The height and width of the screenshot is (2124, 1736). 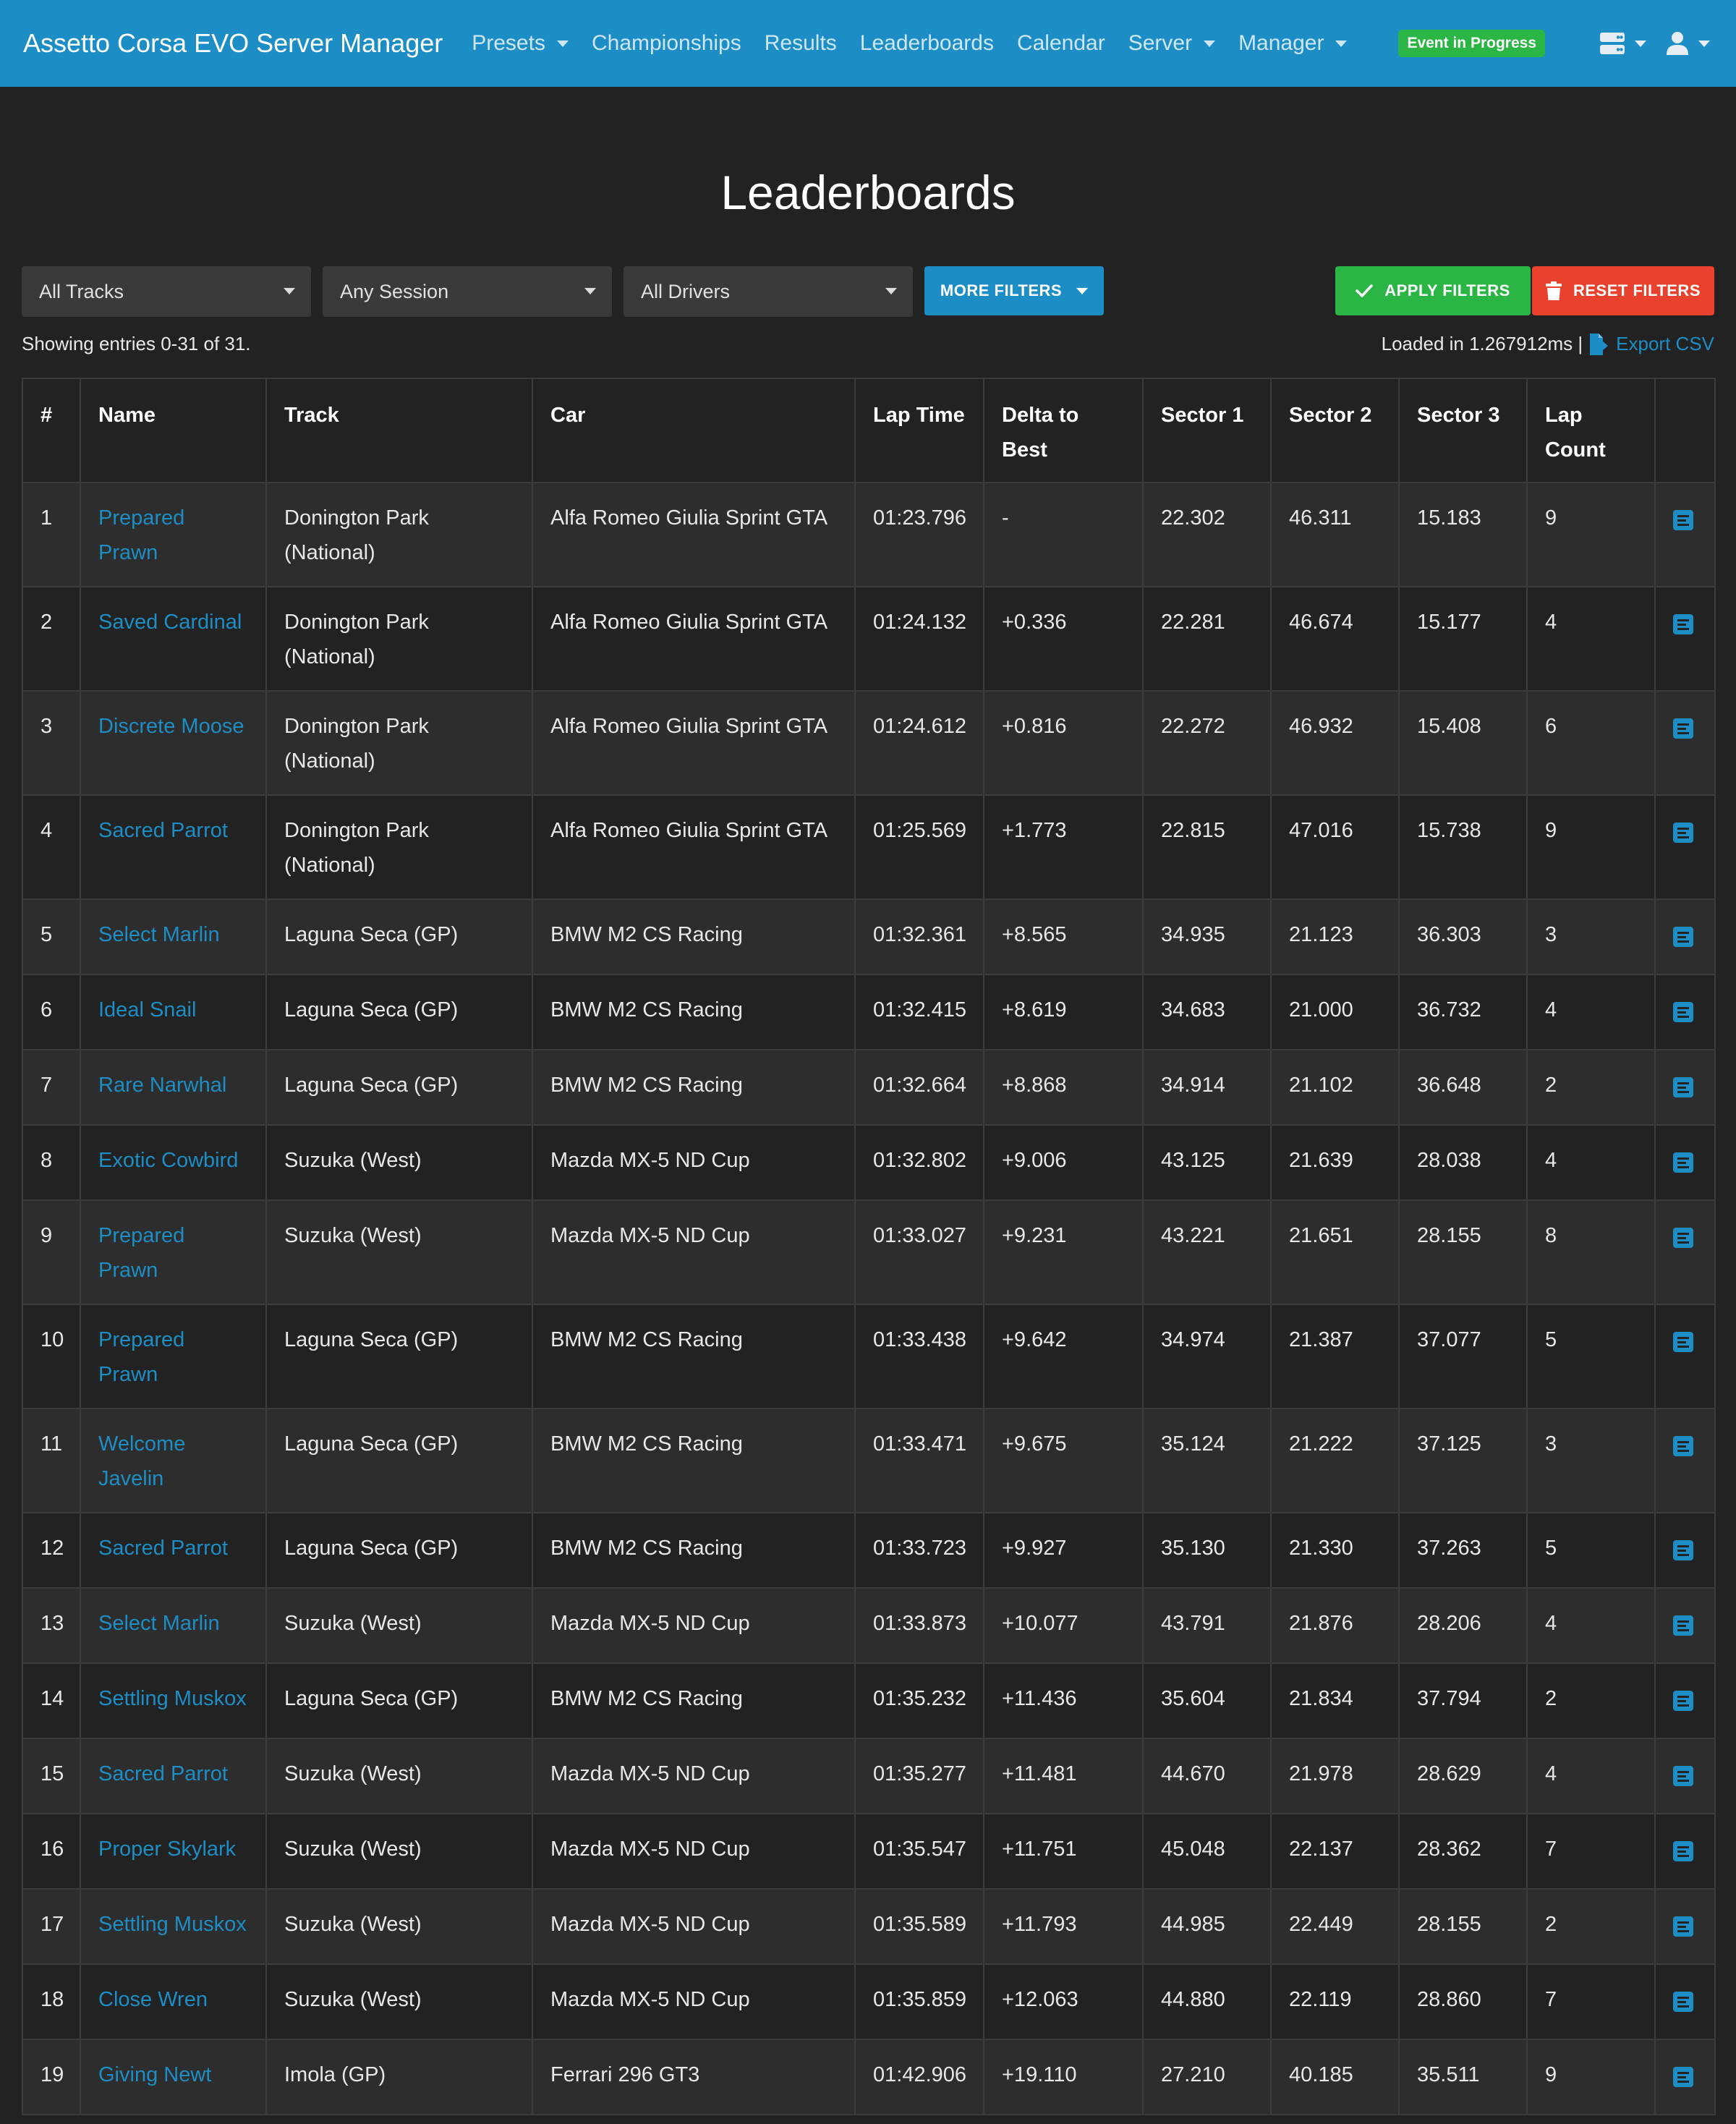 I want to click on column-header-sector-1: Sector 1, so click(x=1207, y=430).